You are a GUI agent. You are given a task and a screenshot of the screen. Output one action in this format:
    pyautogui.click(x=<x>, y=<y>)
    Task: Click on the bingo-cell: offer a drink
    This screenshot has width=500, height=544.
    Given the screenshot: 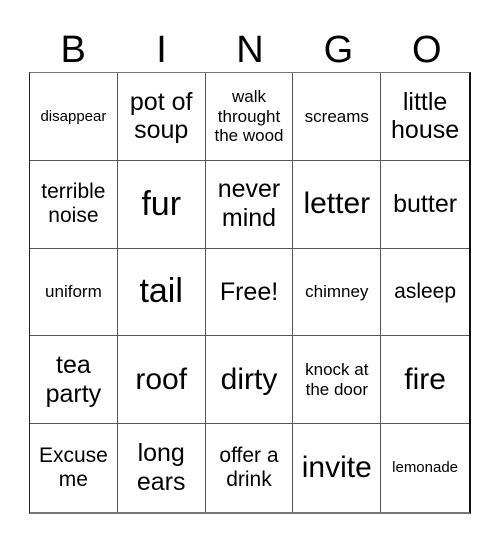 What is the action you would take?
    pyautogui.click(x=250, y=468)
    